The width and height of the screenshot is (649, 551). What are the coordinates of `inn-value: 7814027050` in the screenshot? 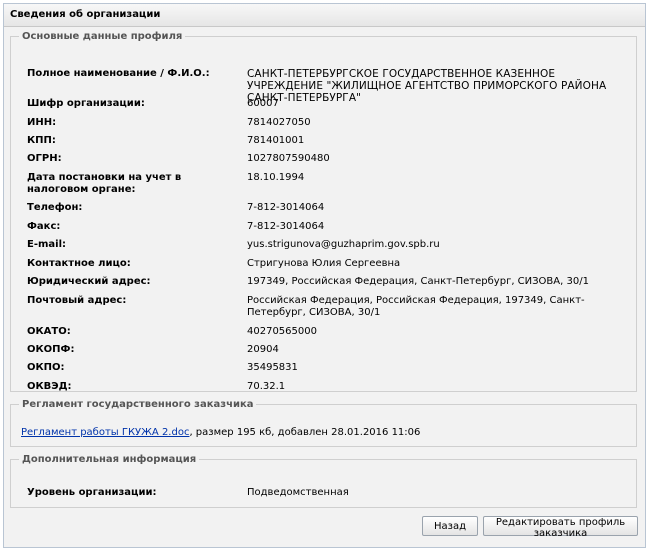 It's located at (279, 122).